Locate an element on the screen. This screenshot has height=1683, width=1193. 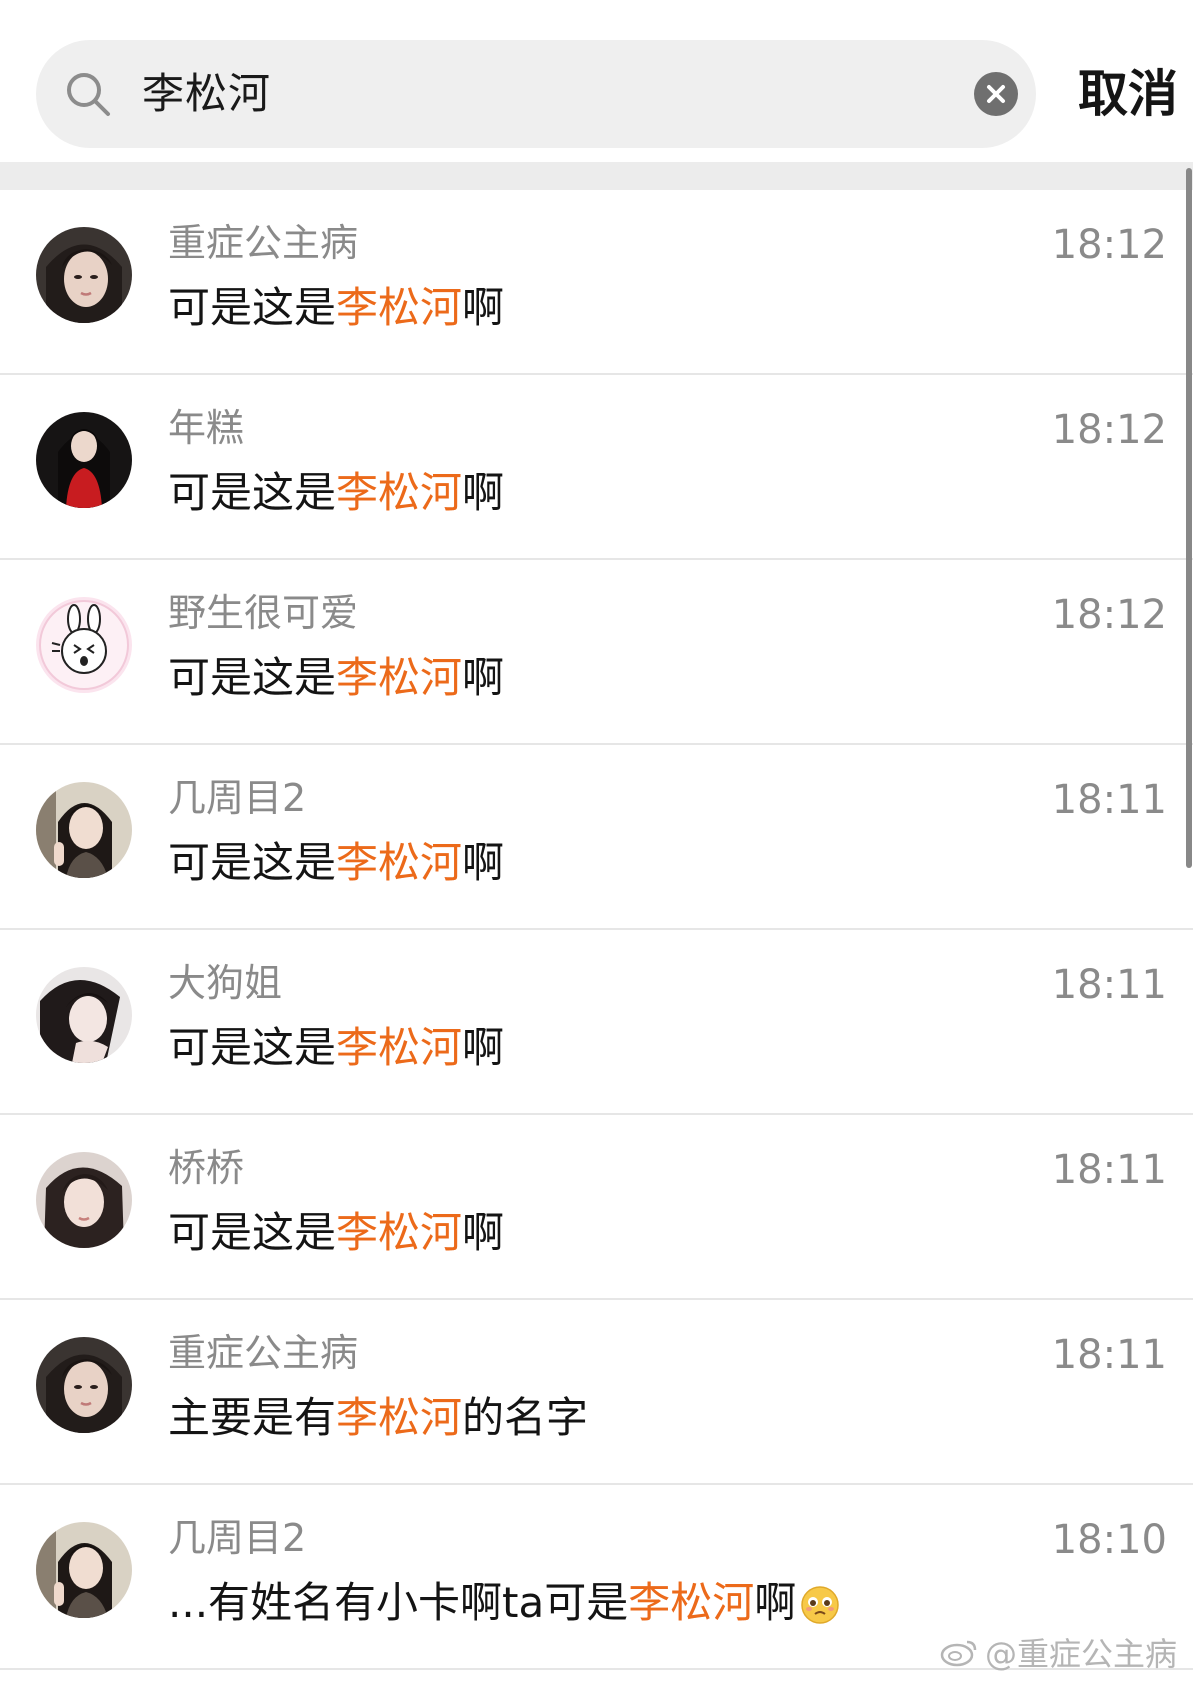
sender-name: 桥桥 is located at coordinates (206, 1168).